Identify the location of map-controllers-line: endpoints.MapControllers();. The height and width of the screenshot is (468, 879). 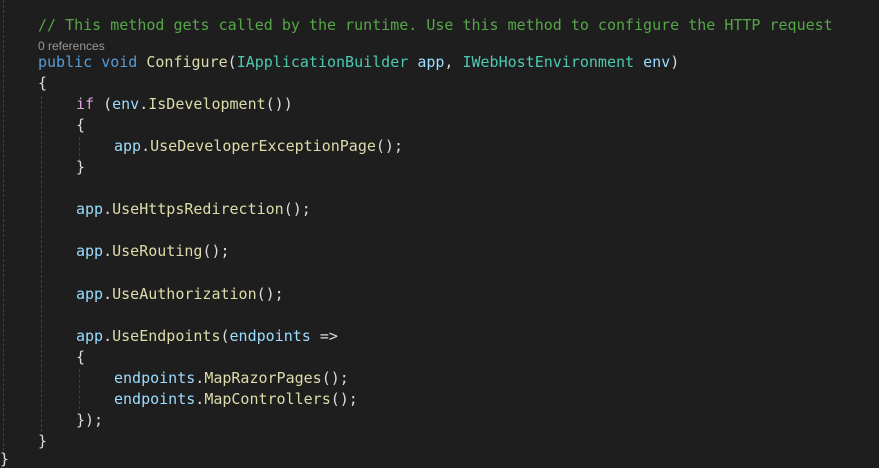
(236, 399).